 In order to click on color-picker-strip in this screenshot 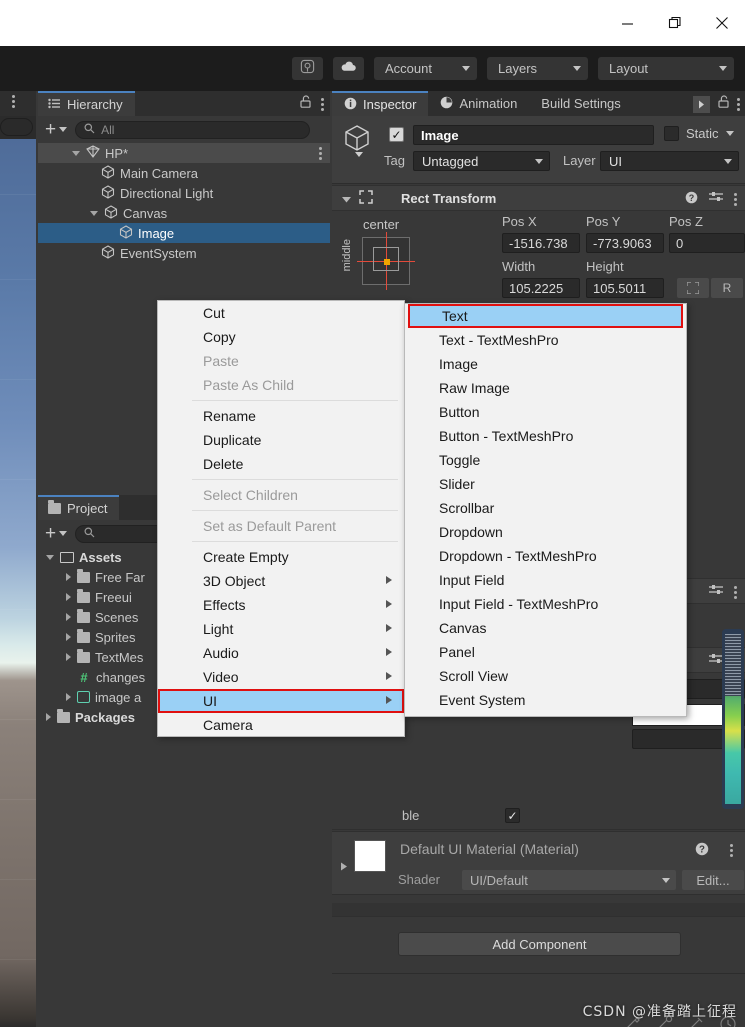, I will do `click(733, 719)`.